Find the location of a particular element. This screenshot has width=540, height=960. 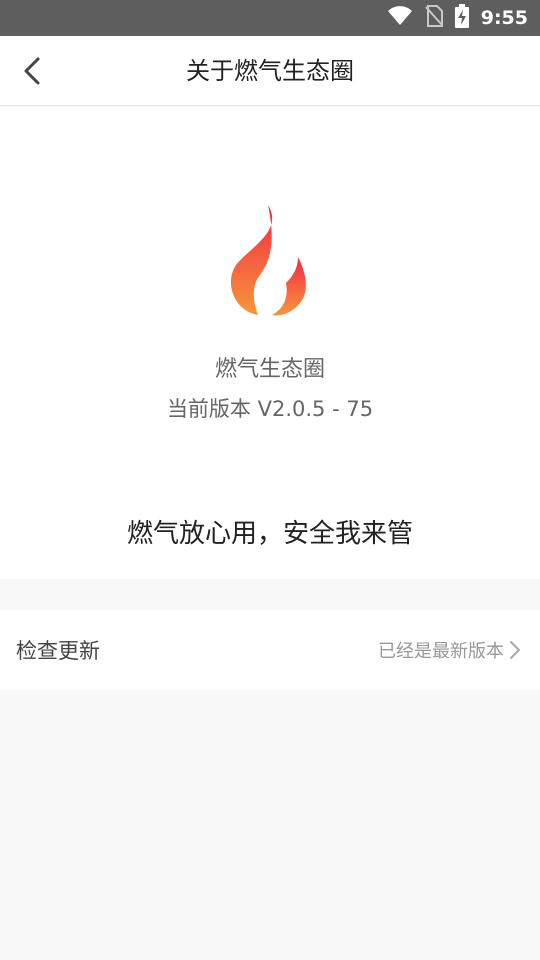

flame-logo-icon is located at coordinates (268, 260).